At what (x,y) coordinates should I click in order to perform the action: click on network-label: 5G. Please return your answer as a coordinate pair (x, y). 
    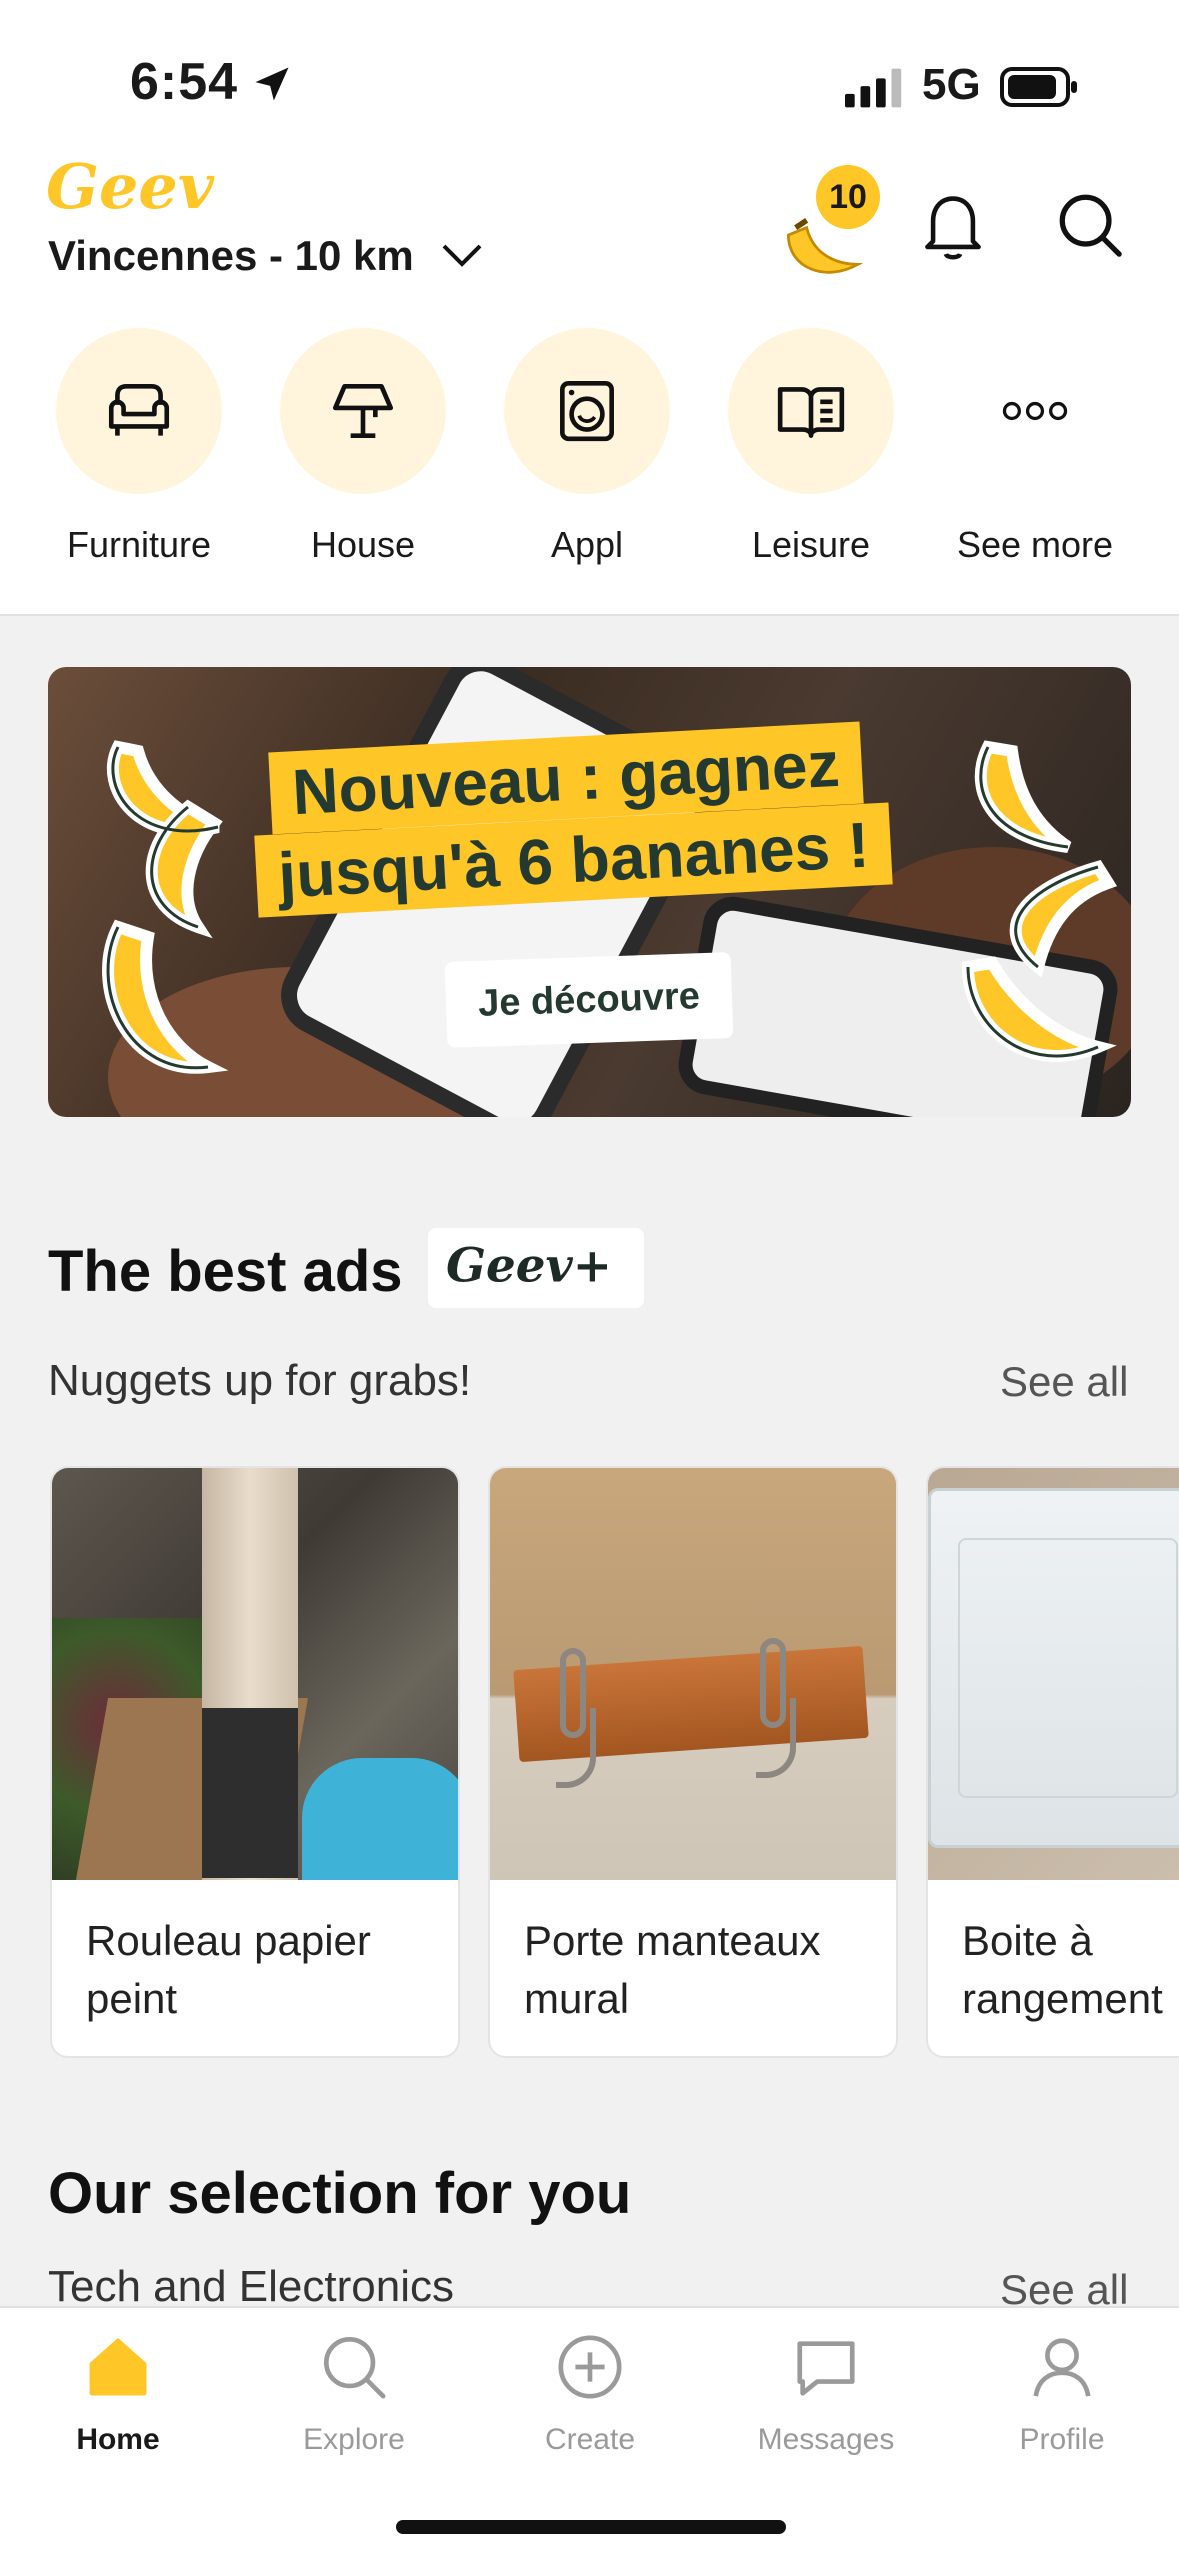
    Looking at the image, I should click on (951, 84).